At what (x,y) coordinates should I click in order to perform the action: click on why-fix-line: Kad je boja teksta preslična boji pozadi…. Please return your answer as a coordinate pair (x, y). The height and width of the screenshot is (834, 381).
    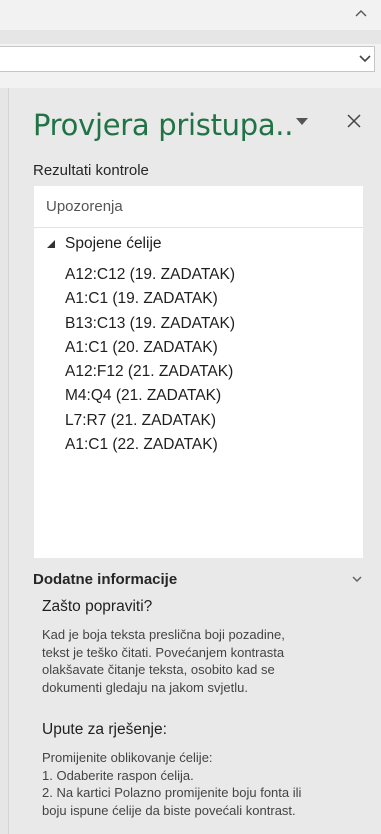
    Looking at the image, I should click on (163, 634).